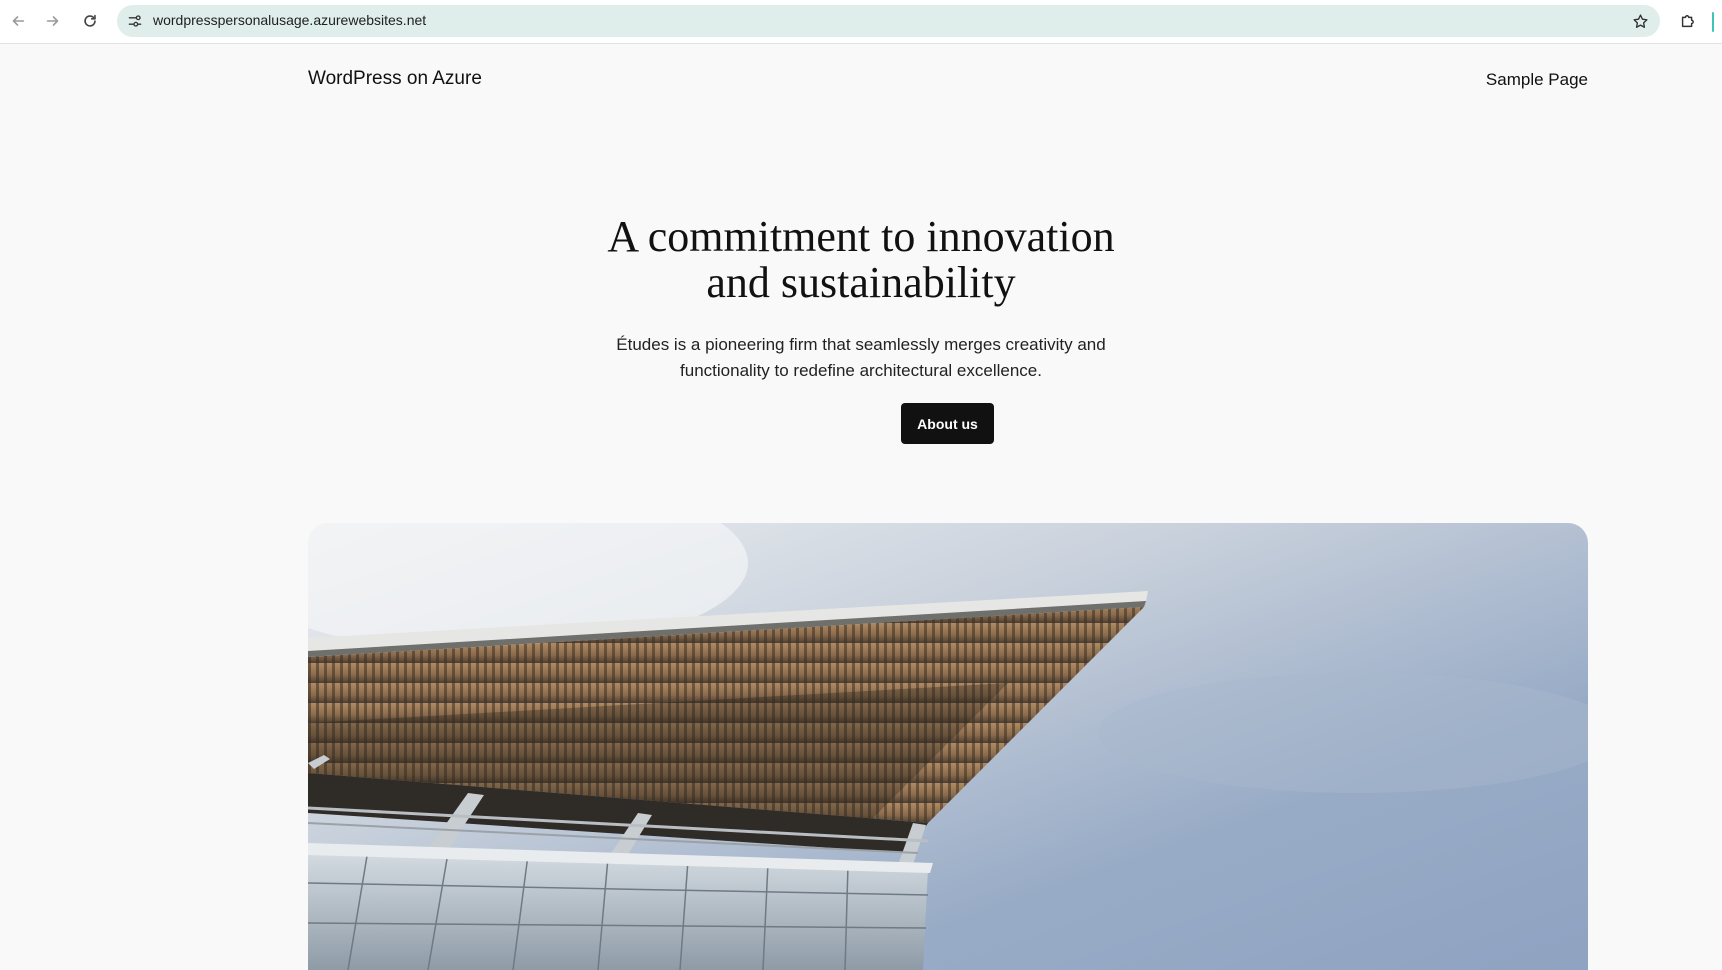 Image resolution: width=1722 pixels, height=970 pixels. What do you see at coordinates (888, 21) in the screenshot?
I see `address-bar: wordpresspersonalusage.azurewebsites.net` at bounding box center [888, 21].